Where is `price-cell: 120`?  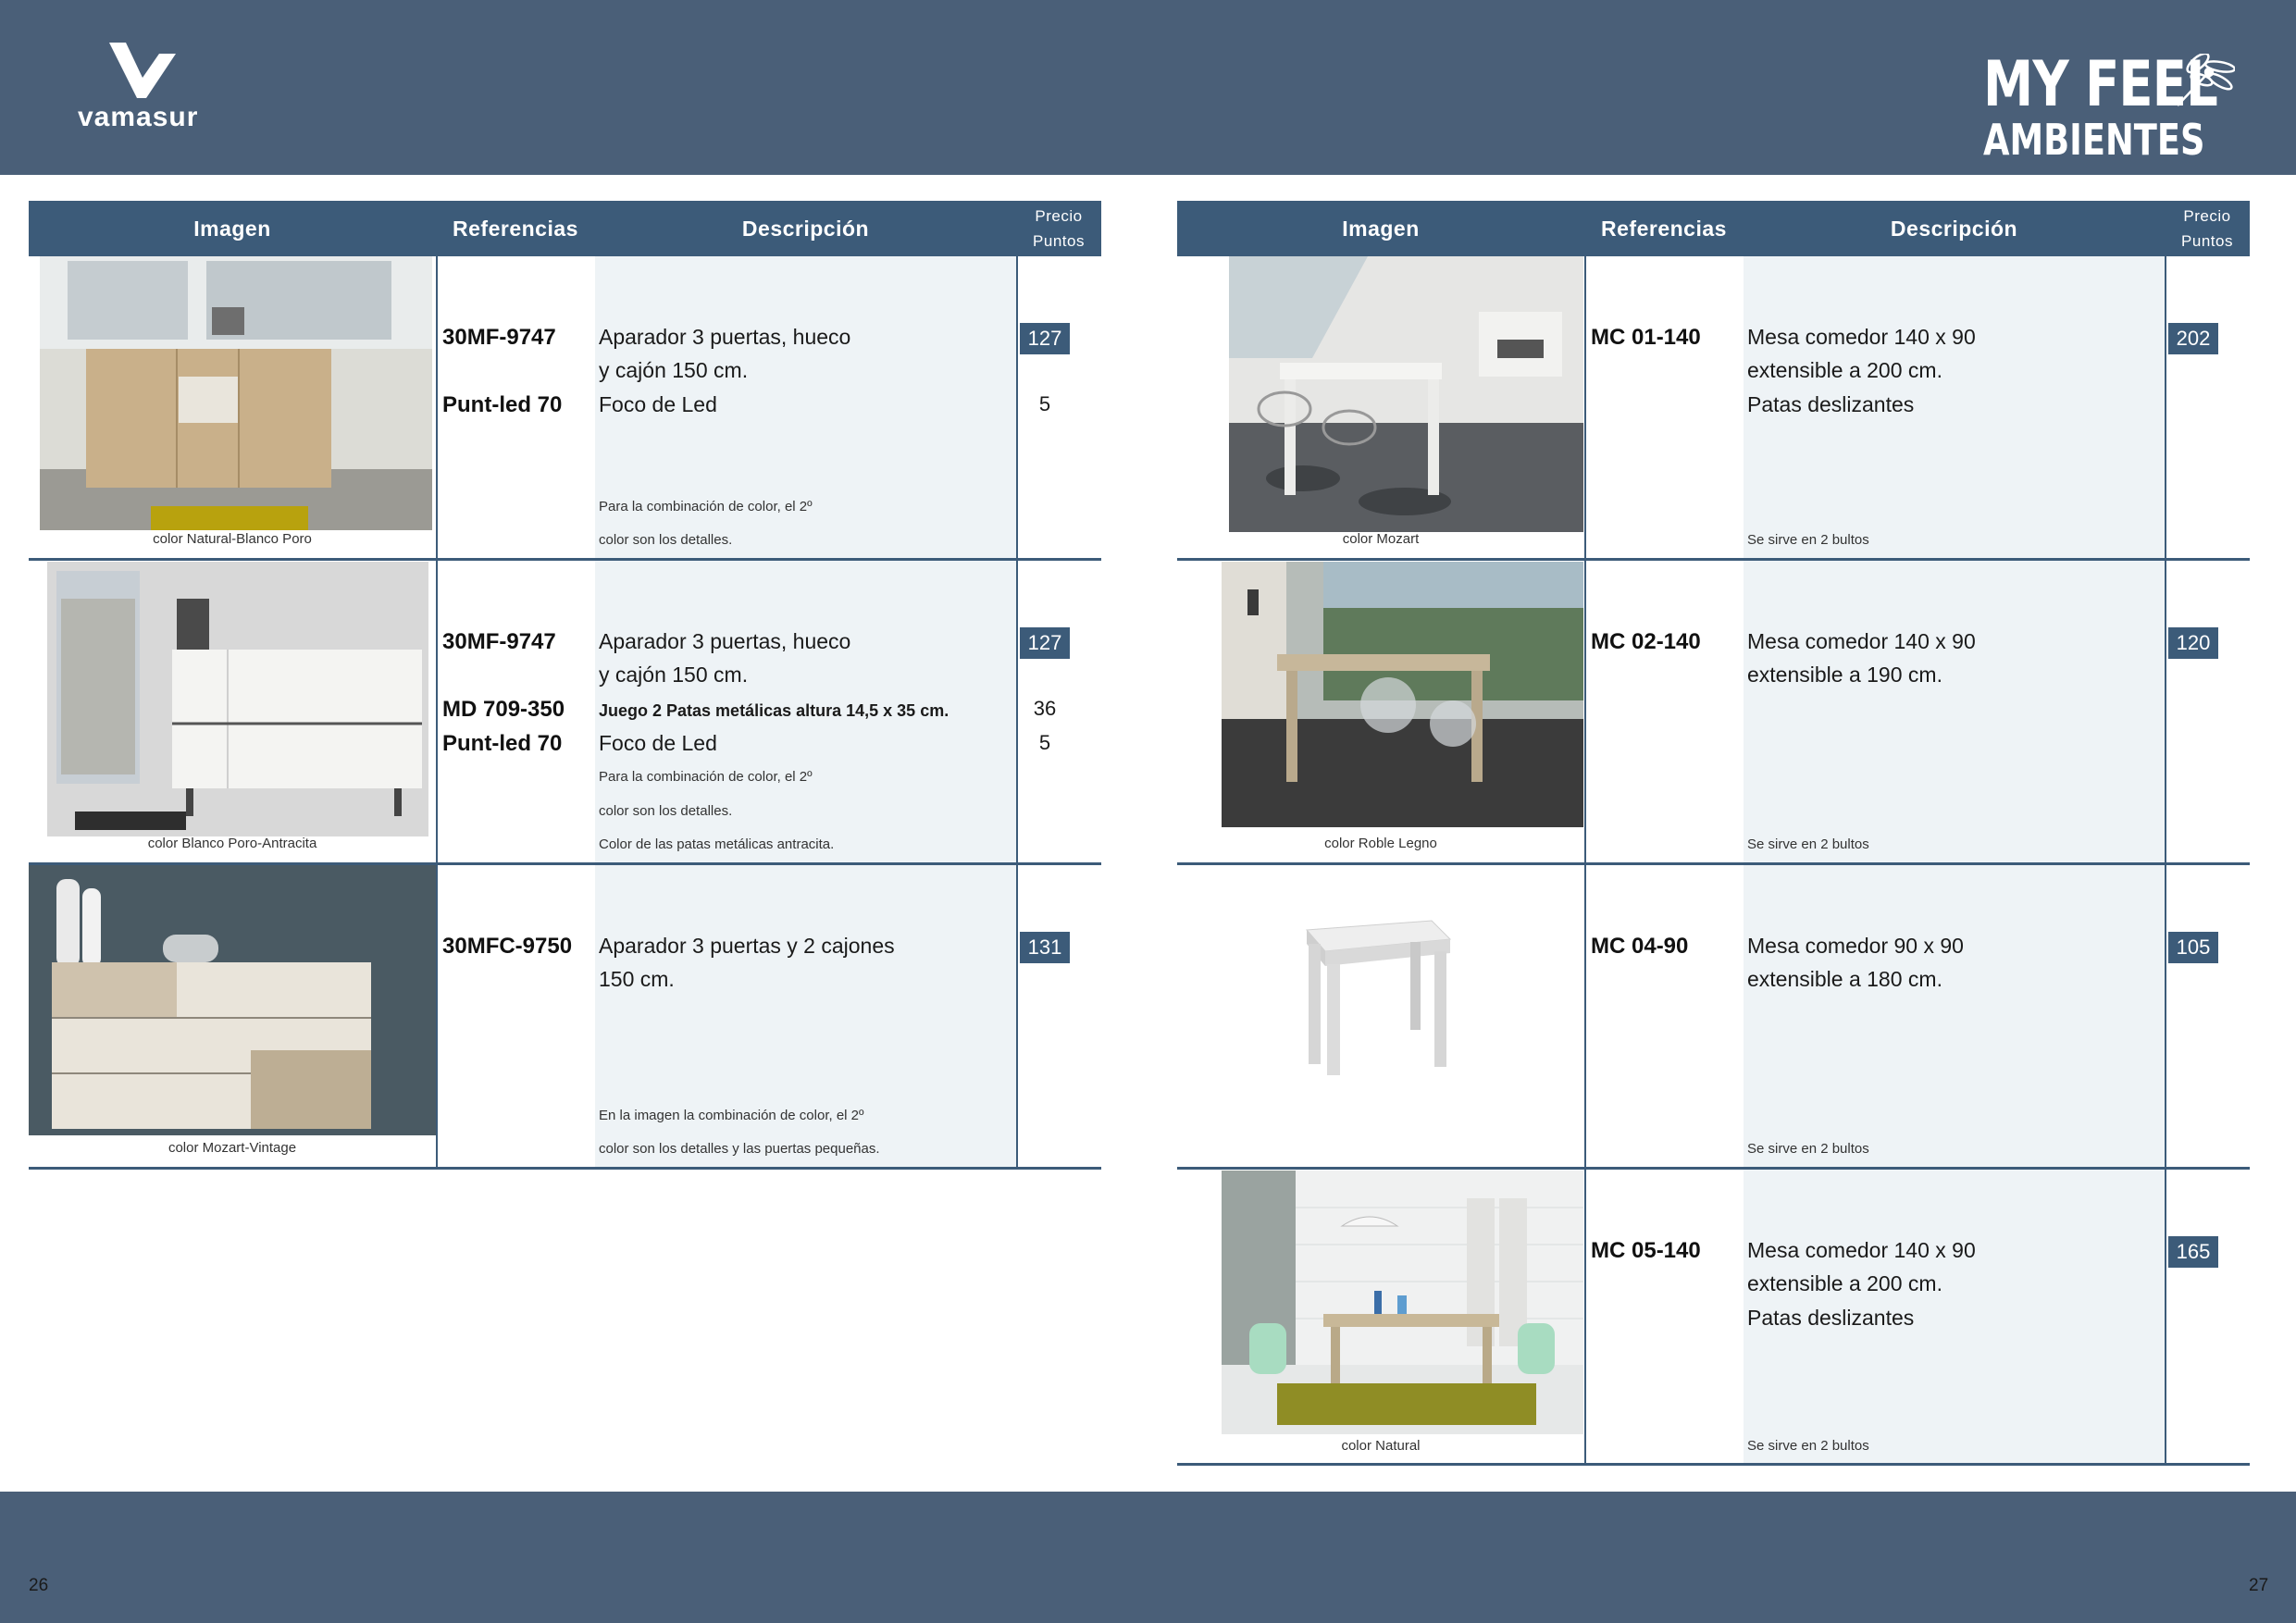
price-cell: 120 is located at coordinates (2208, 711).